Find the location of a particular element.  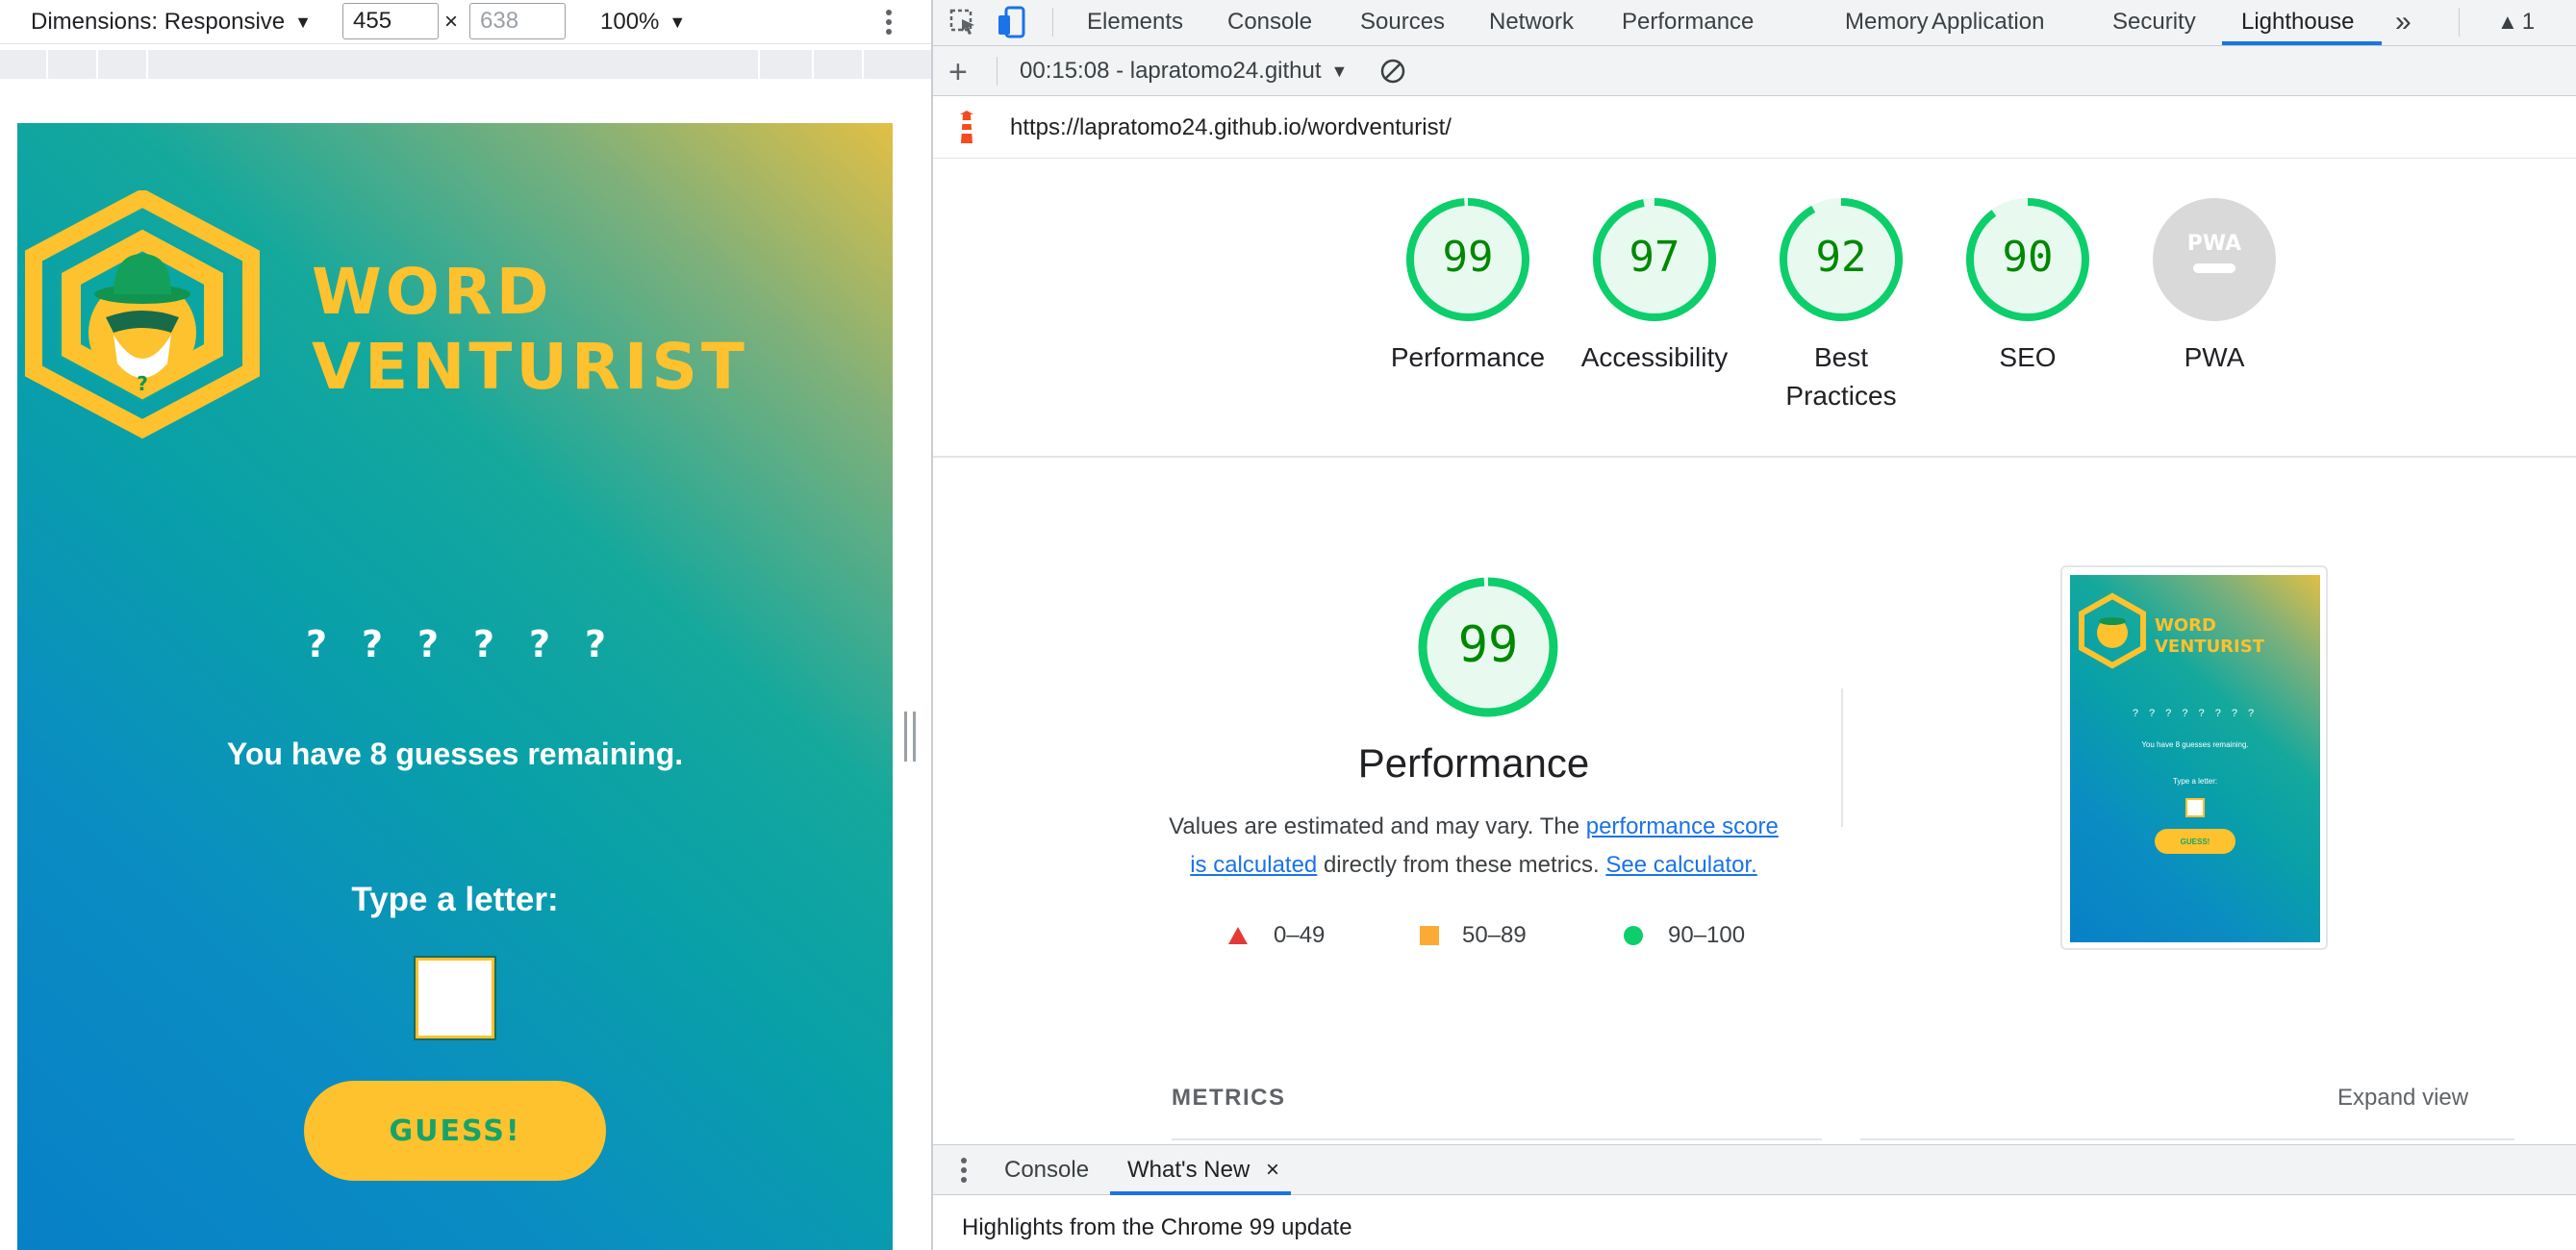

score-gauge-accessibility: 97 is located at coordinates (1654, 259).